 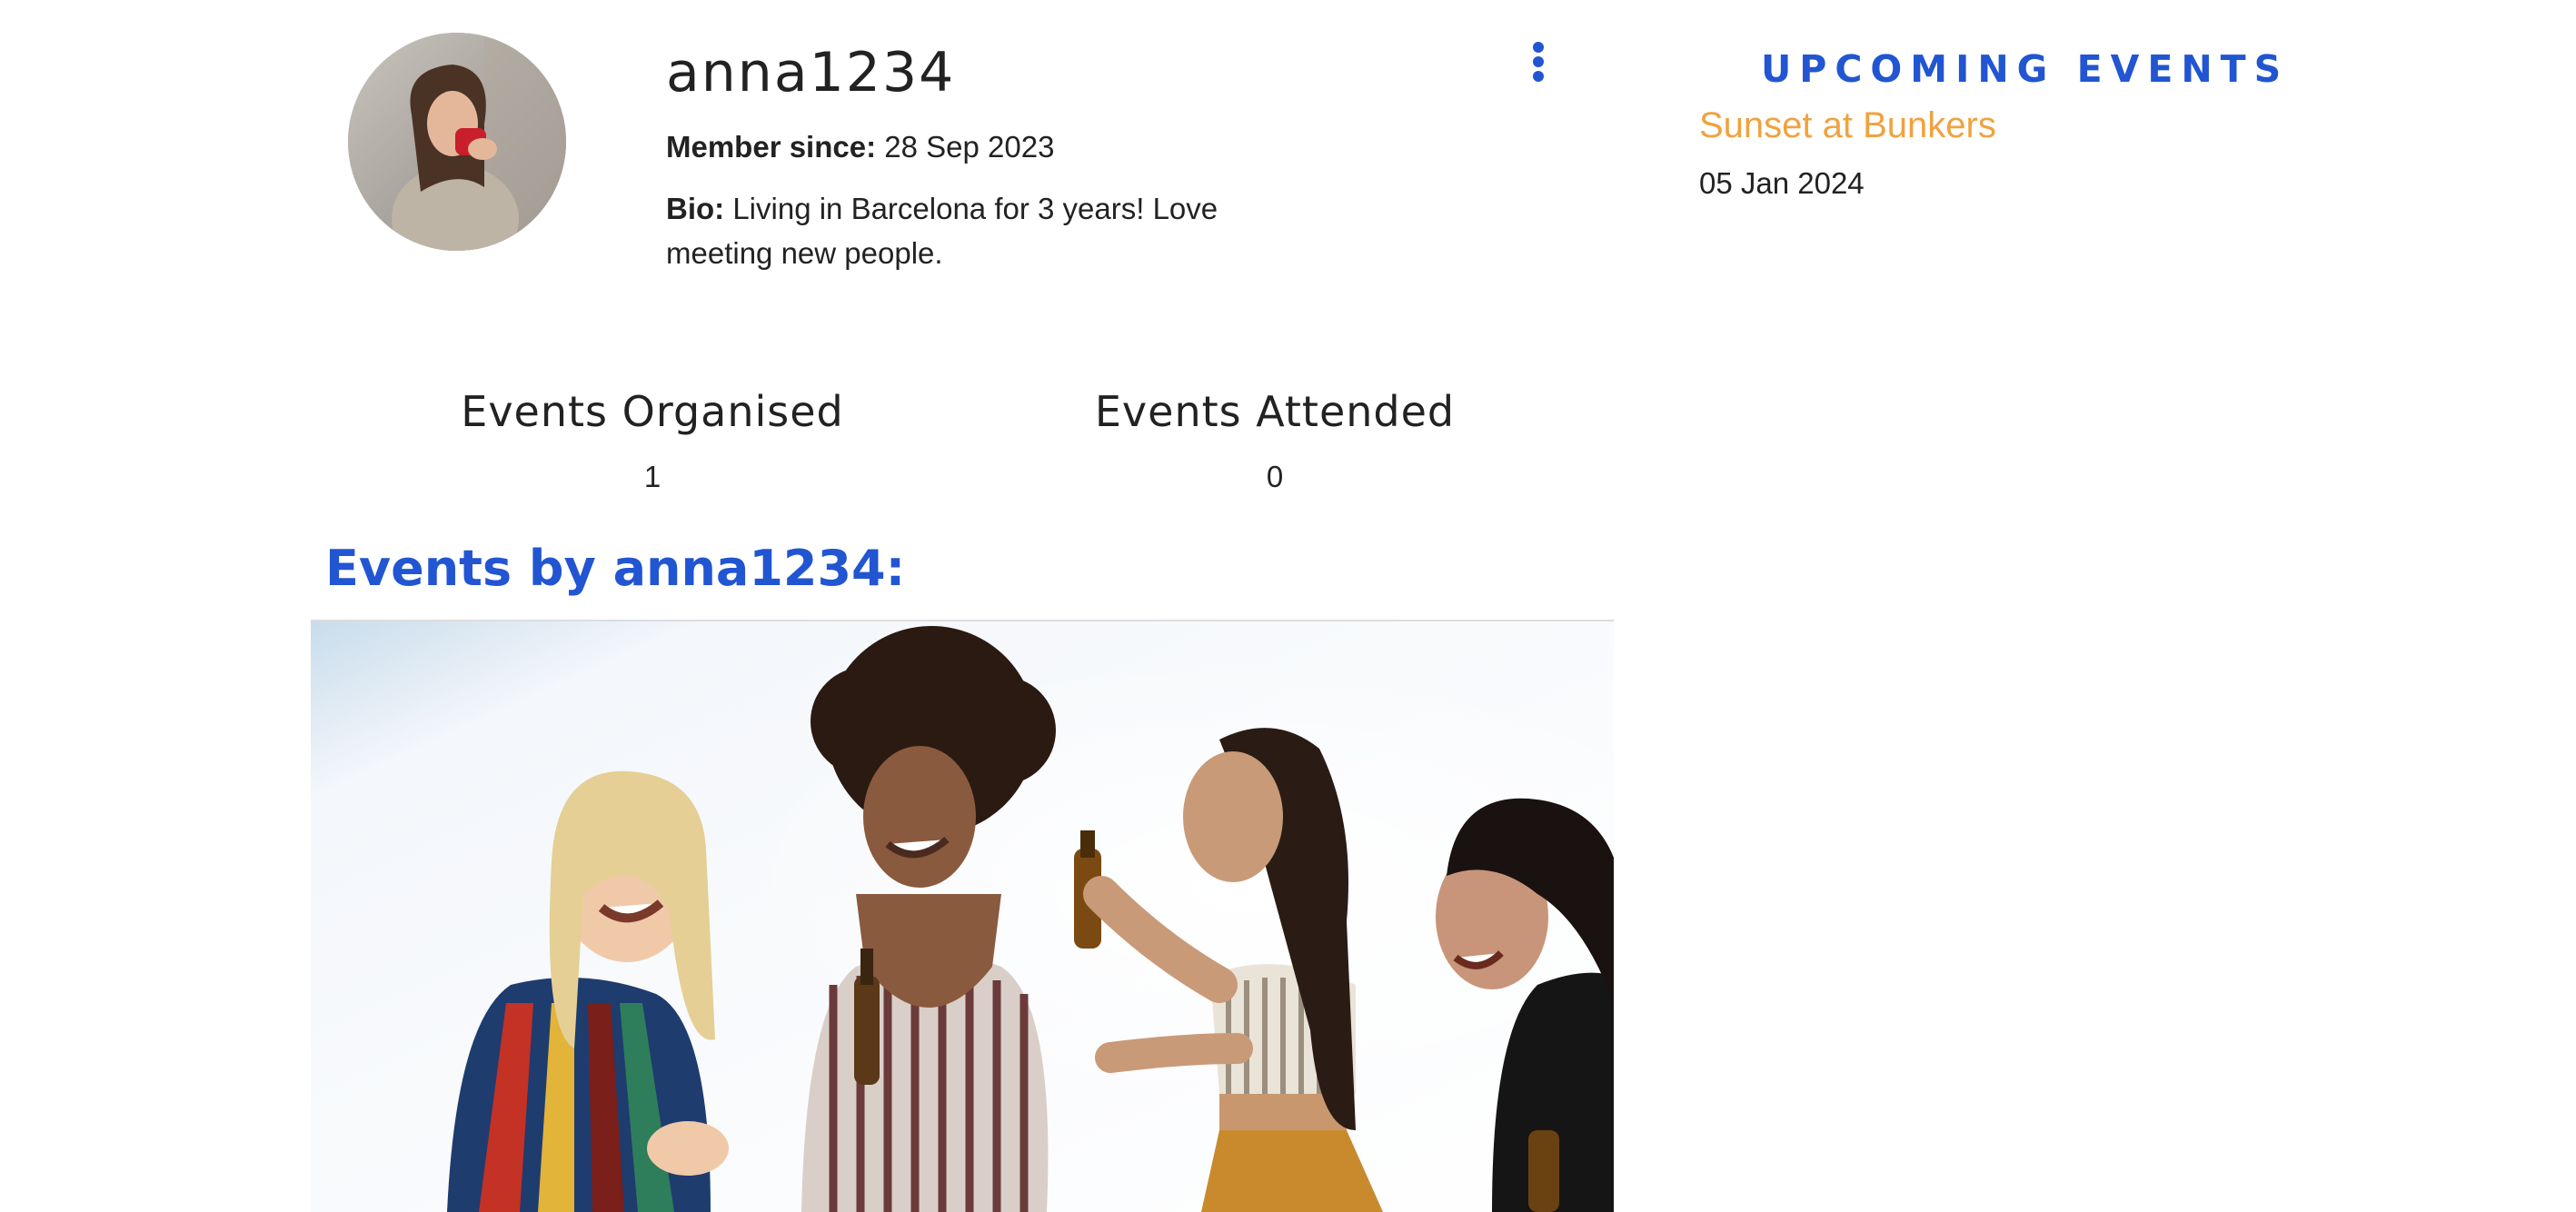 I want to click on upcoming-event-link: Sunset at Bunkers, so click(x=1848, y=125).